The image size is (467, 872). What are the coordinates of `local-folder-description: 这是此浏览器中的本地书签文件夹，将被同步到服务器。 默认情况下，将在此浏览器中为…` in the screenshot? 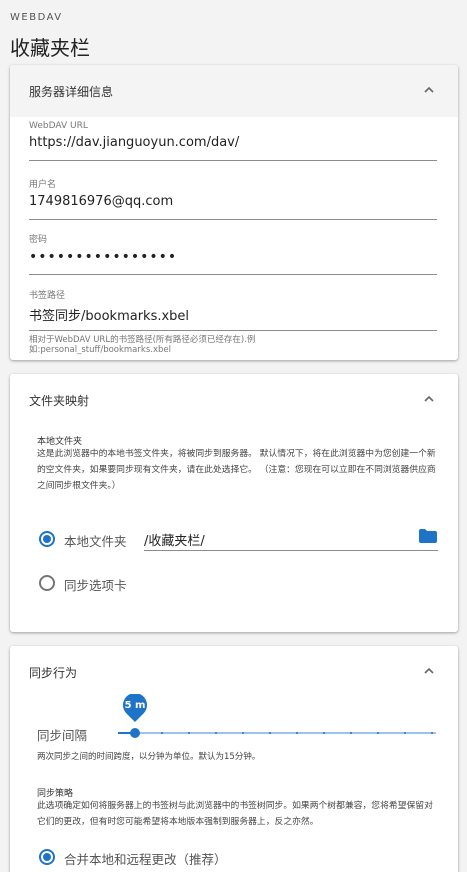 It's located at (236, 470).